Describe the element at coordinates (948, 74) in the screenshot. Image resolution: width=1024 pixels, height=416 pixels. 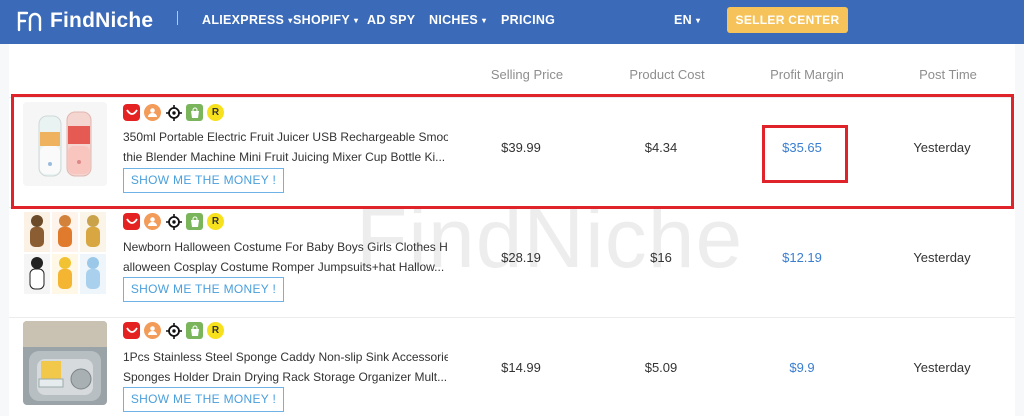
I see `header-post-time: Post Time` at that location.